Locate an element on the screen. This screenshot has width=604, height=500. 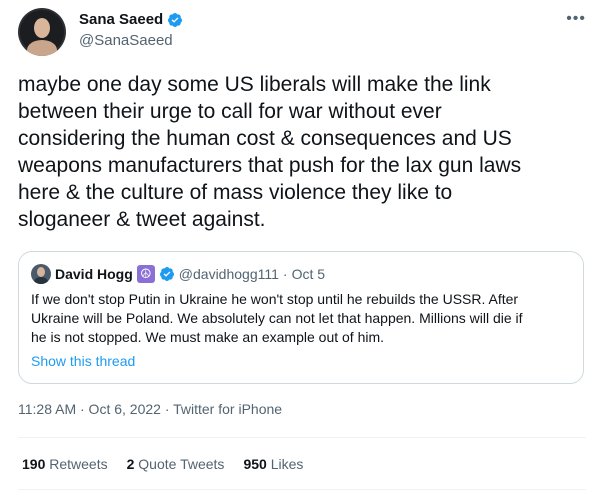
author-info: Sana Saeed @SanaSaeed is located at coordinates (131, 30).